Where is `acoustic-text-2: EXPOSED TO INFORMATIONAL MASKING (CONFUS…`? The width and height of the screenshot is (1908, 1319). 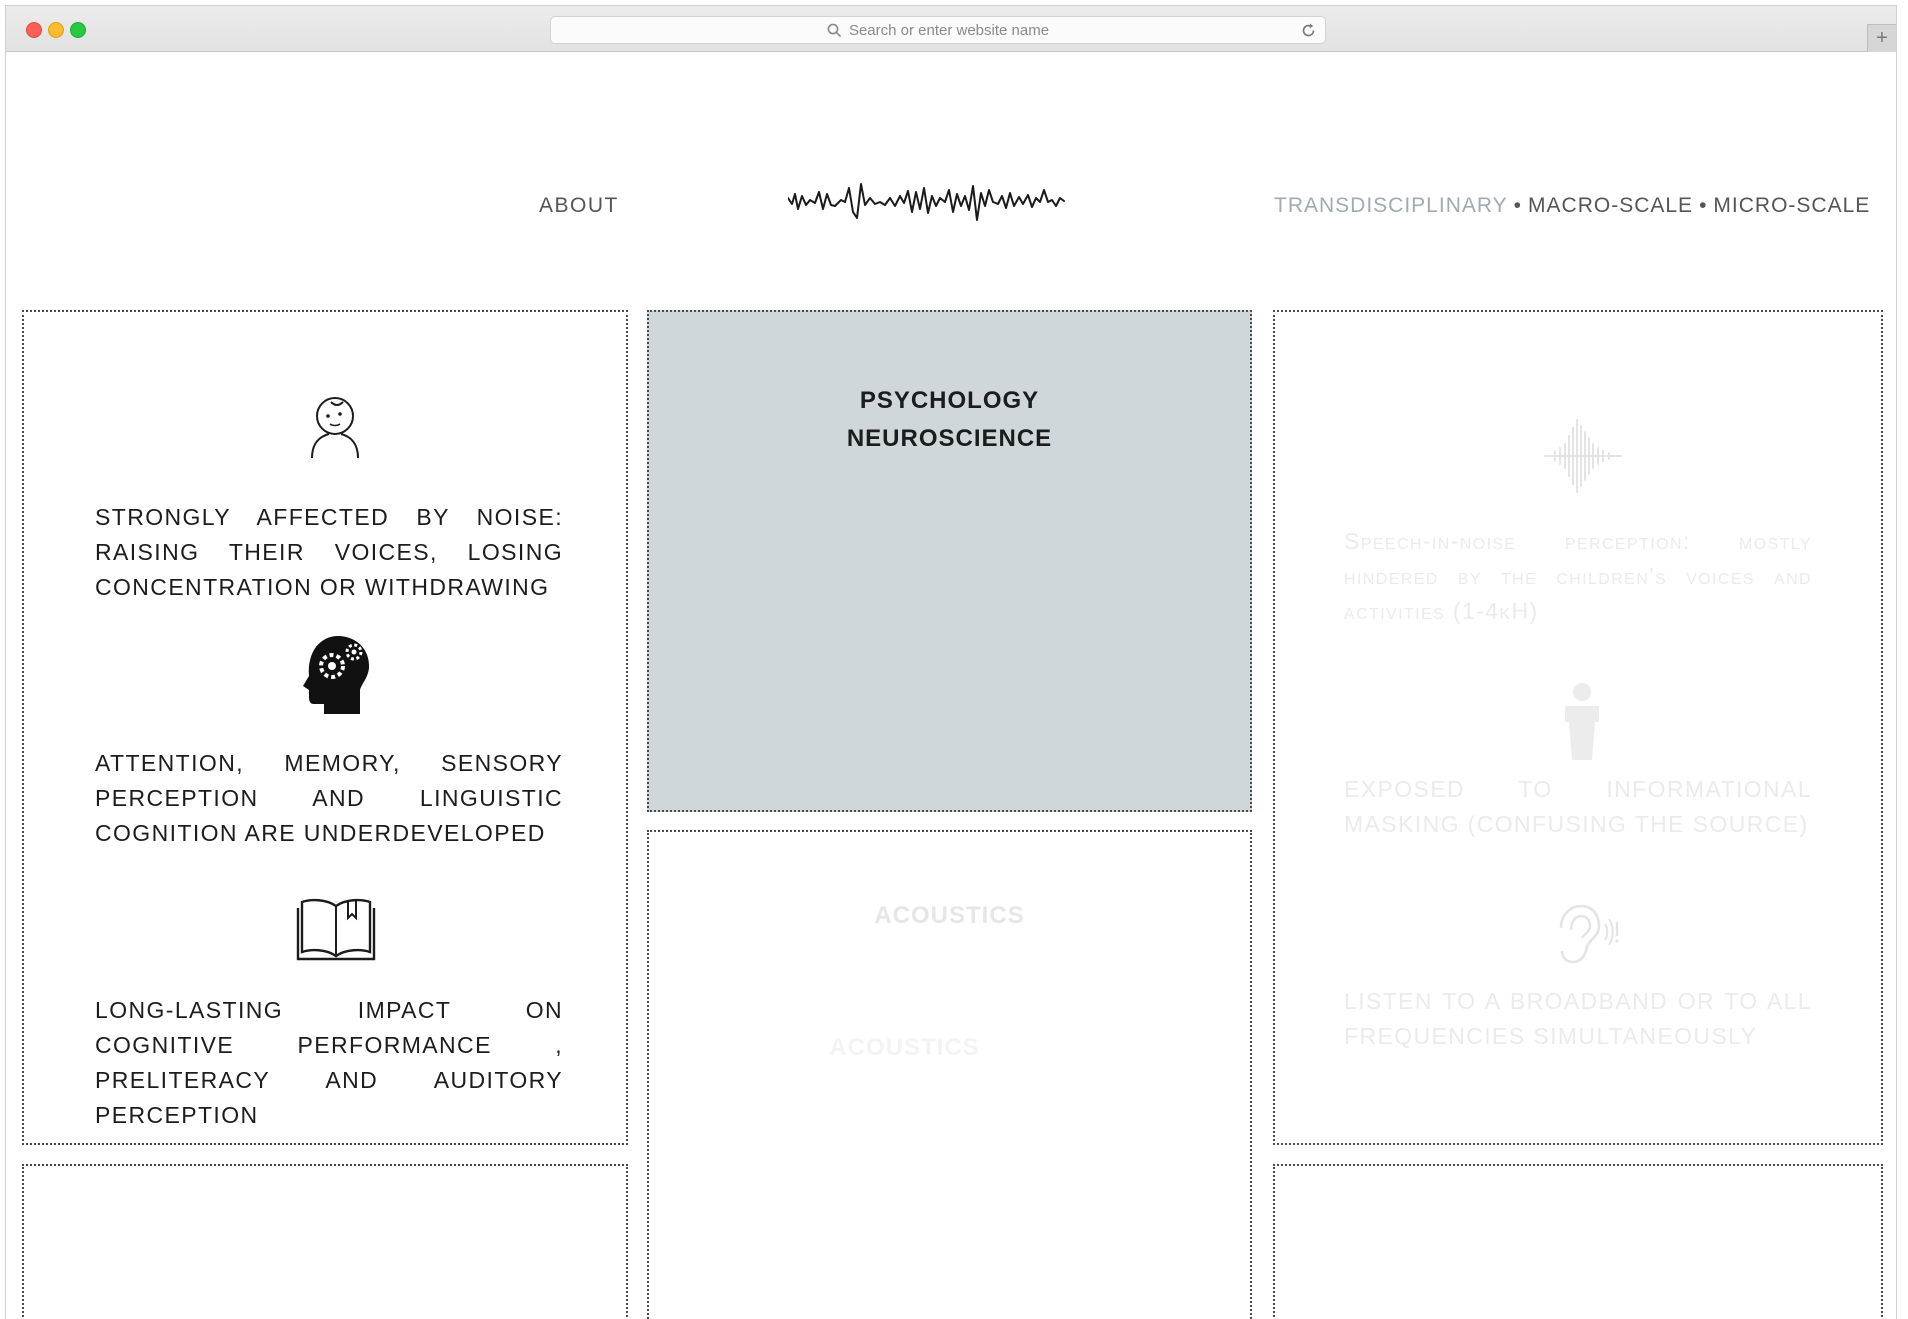 acoustic-text-2: EXPOSED TO INFORMATIONAL MASKING (CONFUS… is located at coordinates (1578, 806).